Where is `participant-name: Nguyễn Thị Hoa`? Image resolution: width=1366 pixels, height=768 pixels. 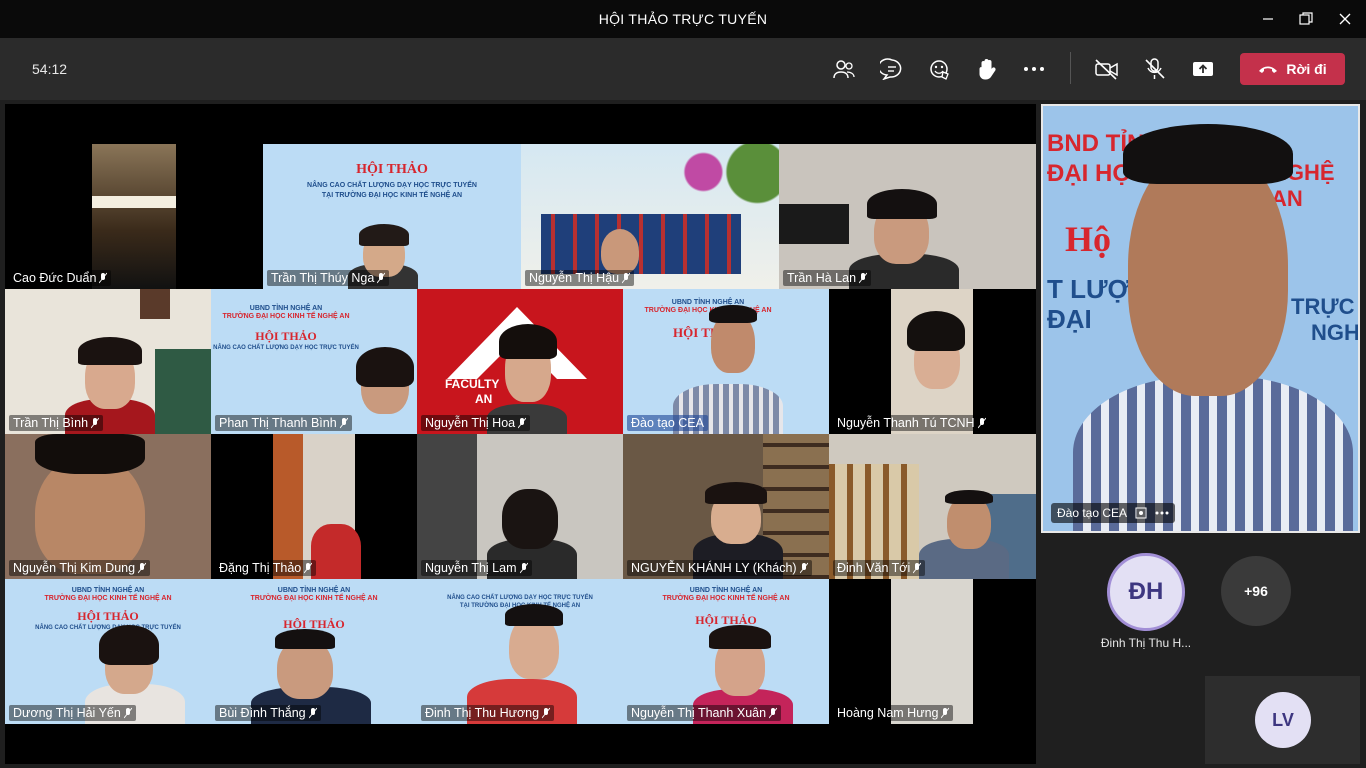
participant-name: Nguyễn Thị Hoa is located at coordinates (476, 423).